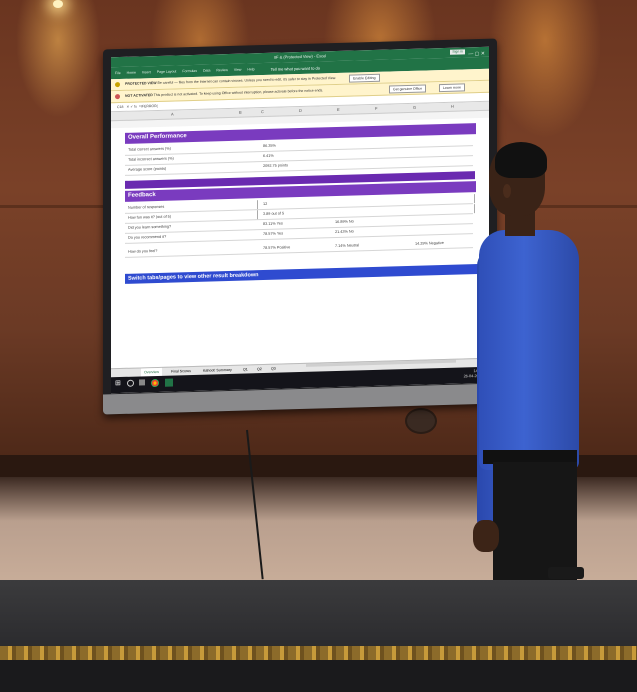 This screenshot has width=637, height=692. Describe the element at coordinates (117, 85) in the screenshot. I see `shield-icon` at that location.